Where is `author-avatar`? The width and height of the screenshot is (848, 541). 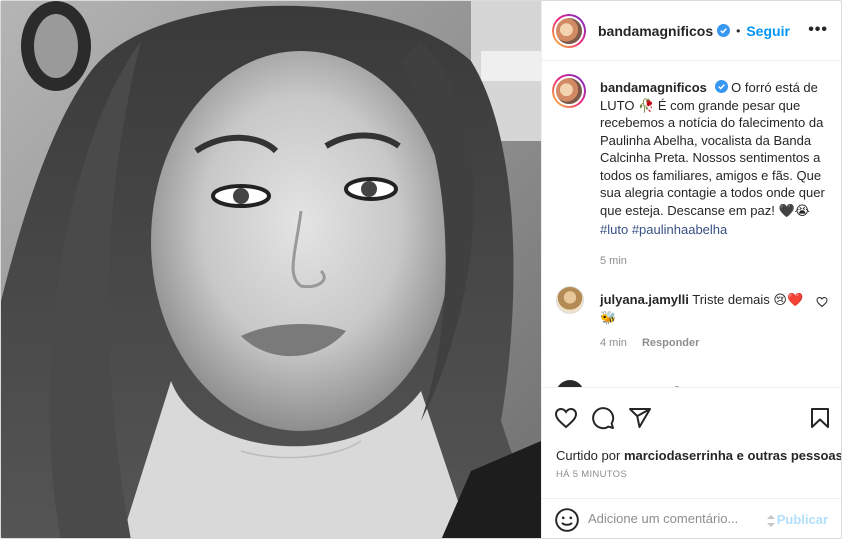 author-avatar is located at coordinates (569, 30).